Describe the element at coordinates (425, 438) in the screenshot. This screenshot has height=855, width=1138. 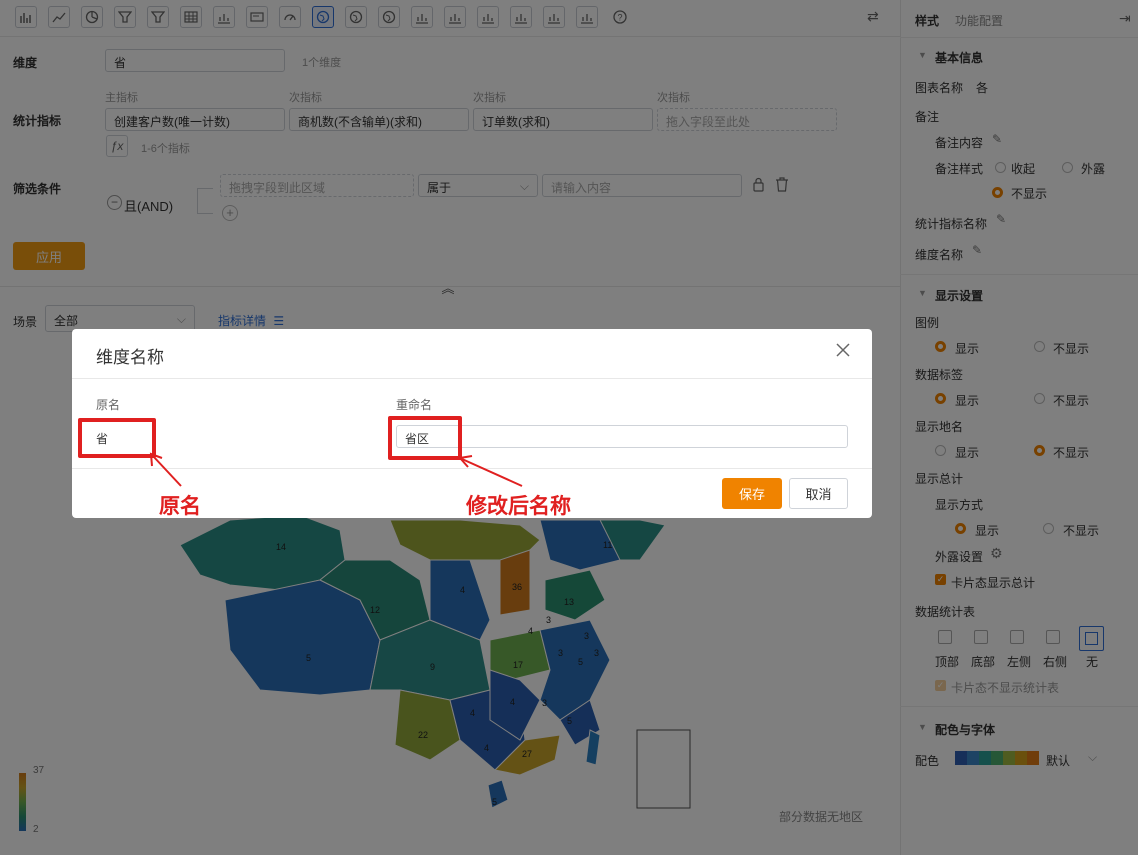
I see `annotation-box-rename` at that location.